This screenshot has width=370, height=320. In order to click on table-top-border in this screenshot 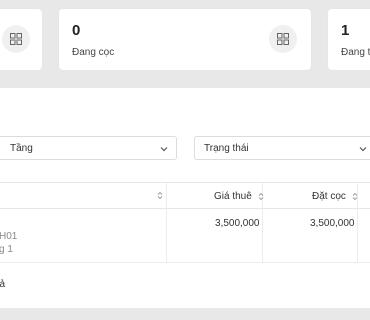, I will do `click(185, 182)`.